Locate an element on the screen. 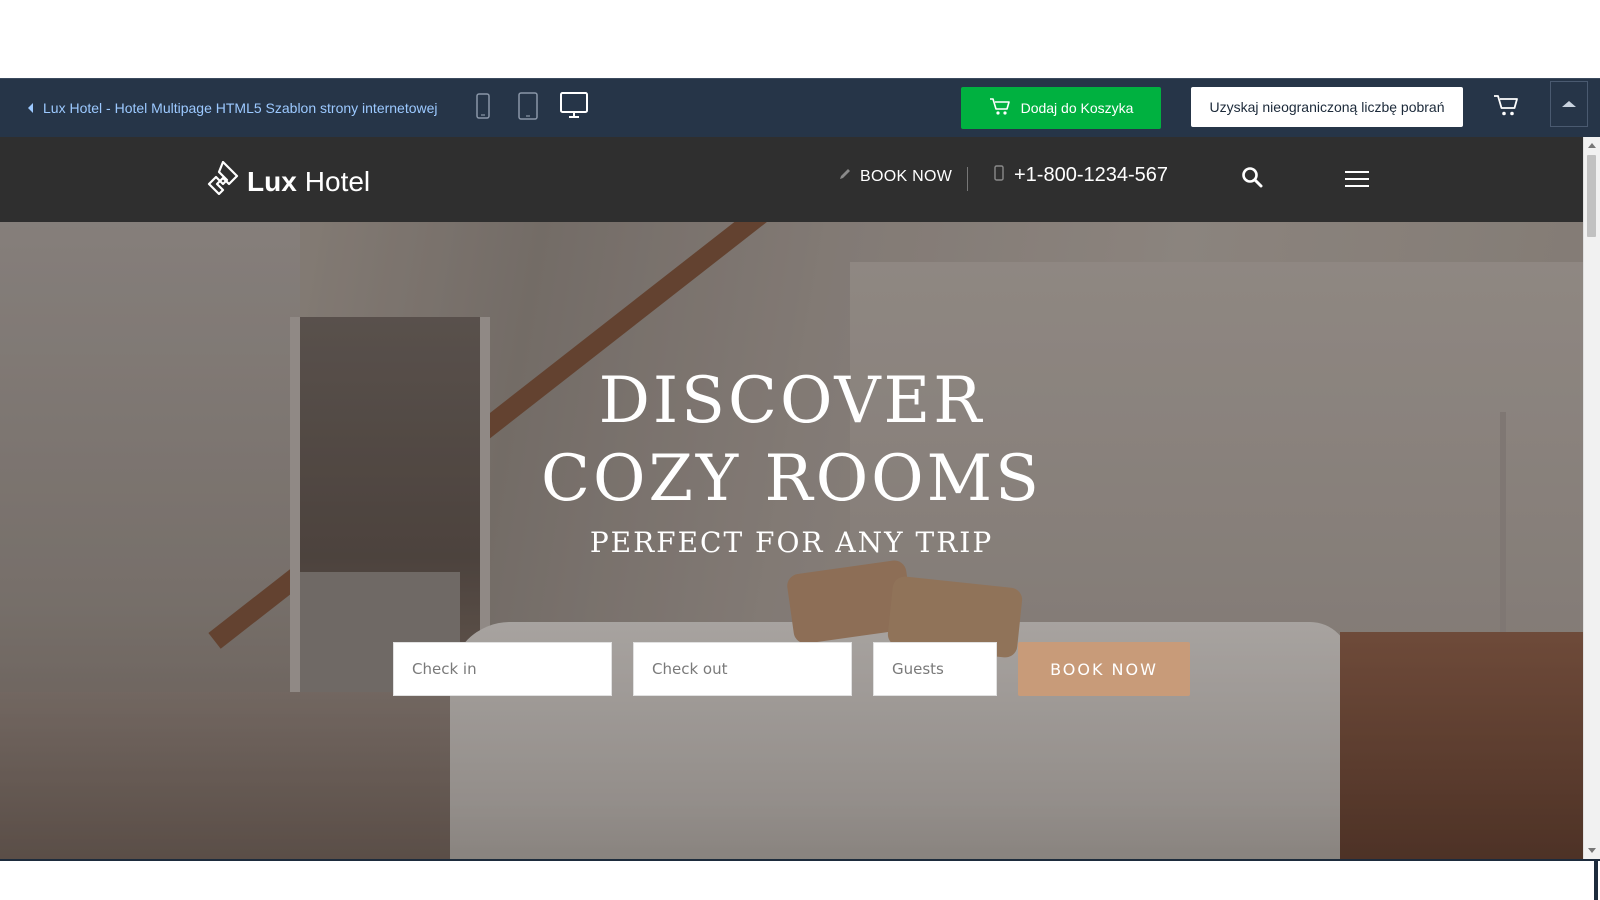 Image resolution: width=1600 pixels, height=900 pixels. header-phone-link: +1-800-1234-567 is located at coordinates (1081, 175).